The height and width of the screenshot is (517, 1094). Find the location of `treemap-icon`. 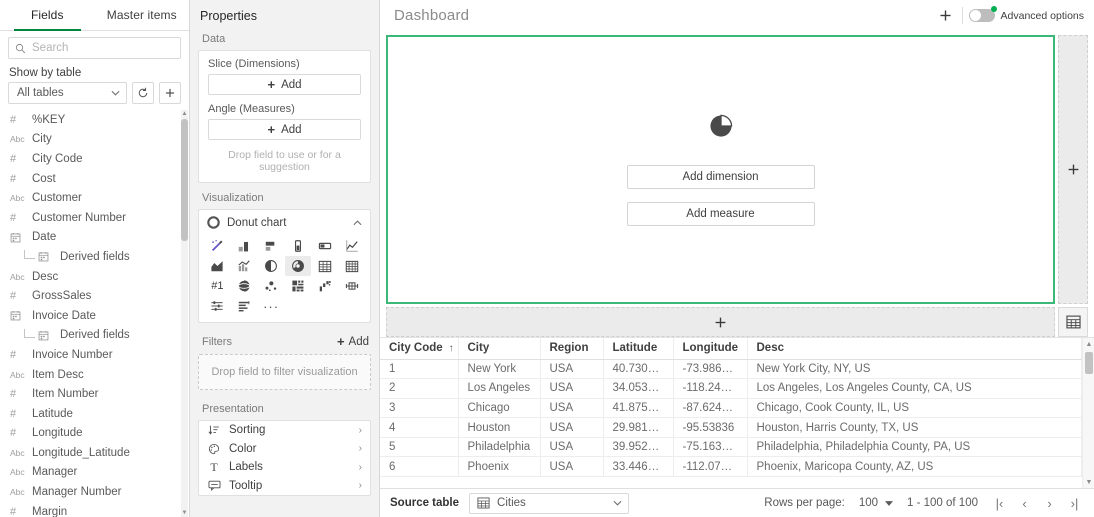

treemap-icon is located at coordinates (298, 286).